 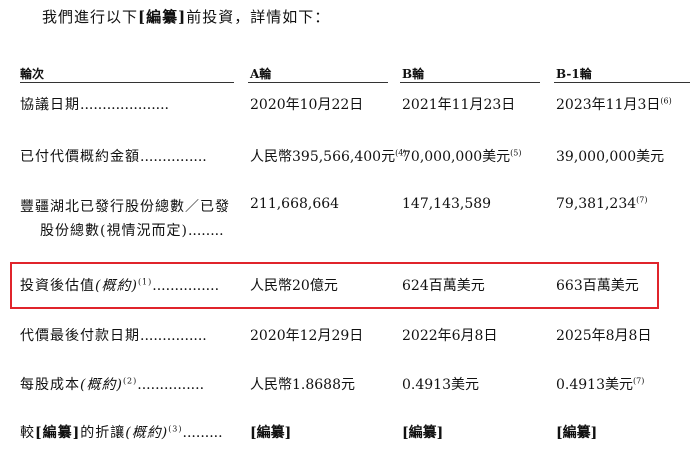 What do you see at coordinates (328, 156) in the screenshot?
I see `cell-a-consideration-paid: 人民幣395,566,400元(4)` at bounding box center [328, 156].